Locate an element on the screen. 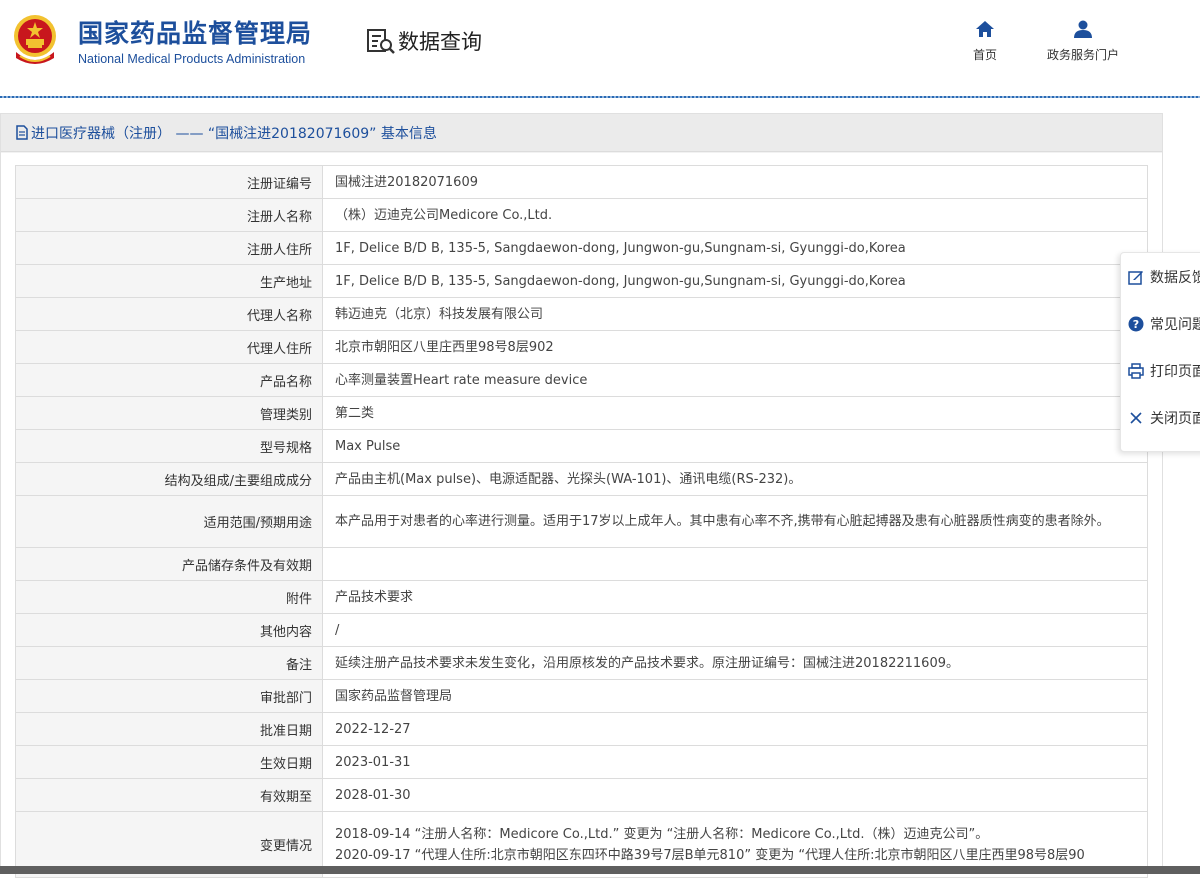 This screenshot has width=1200, height=878. table-row: 型号规格 Max Pulse is located at coordinates (581, 446).